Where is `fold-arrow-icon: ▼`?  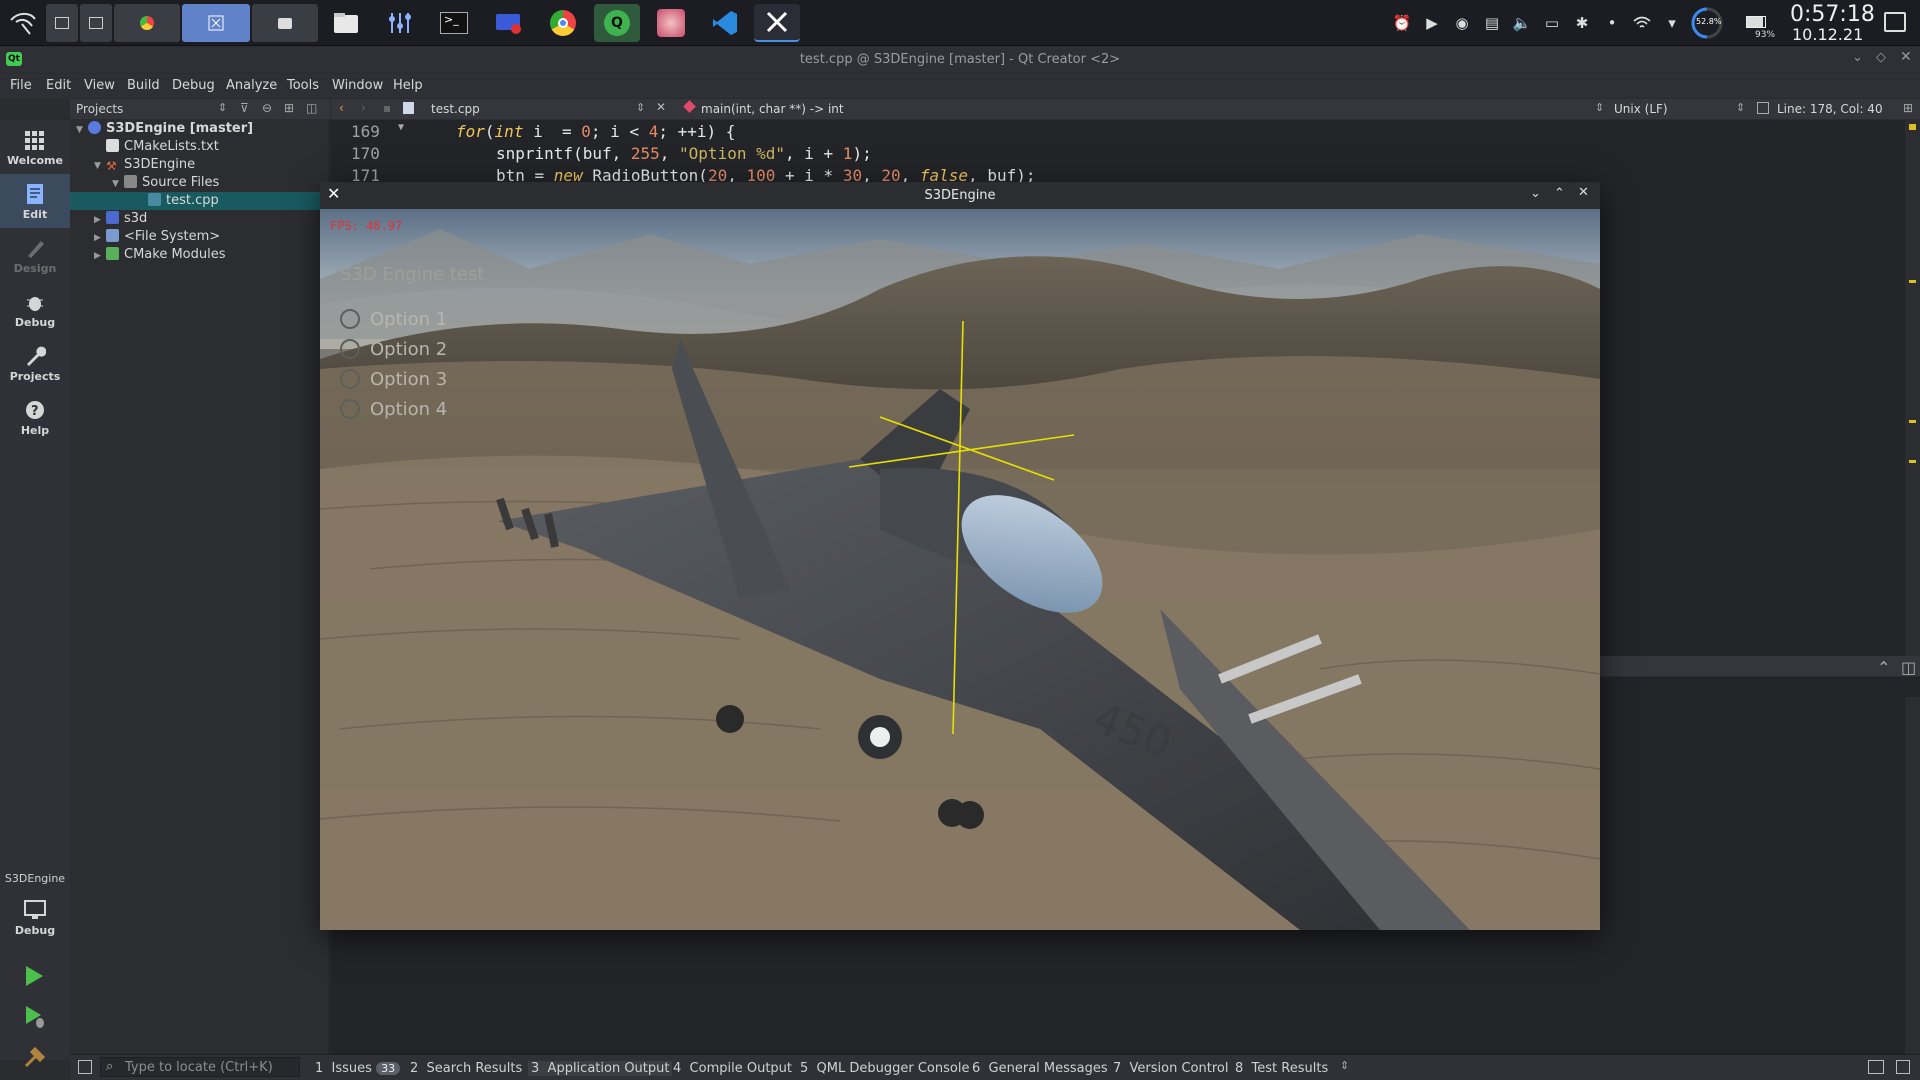
fold-arrow-icon: ▼ is located at coordinates (401, 127).